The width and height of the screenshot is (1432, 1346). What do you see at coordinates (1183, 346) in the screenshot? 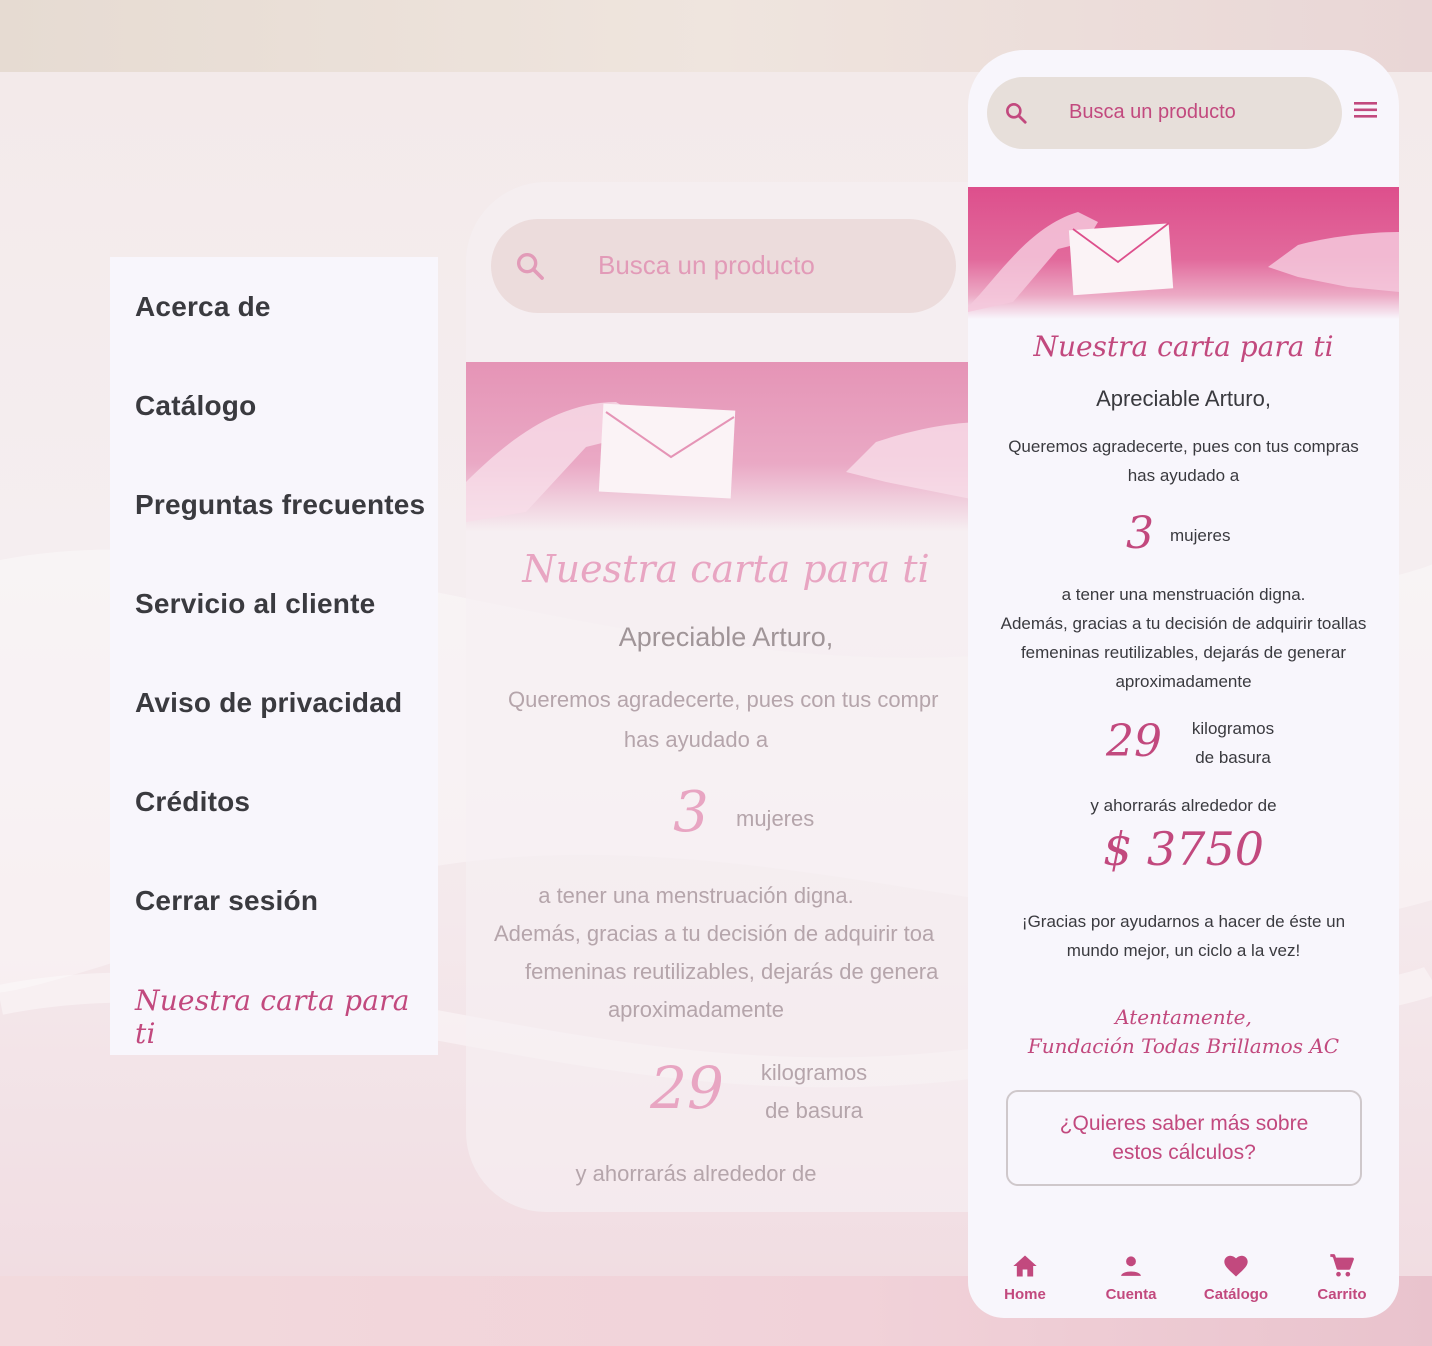
I see `letter-title: Nuestra carta para ti` at bounding box center [1183, 346].